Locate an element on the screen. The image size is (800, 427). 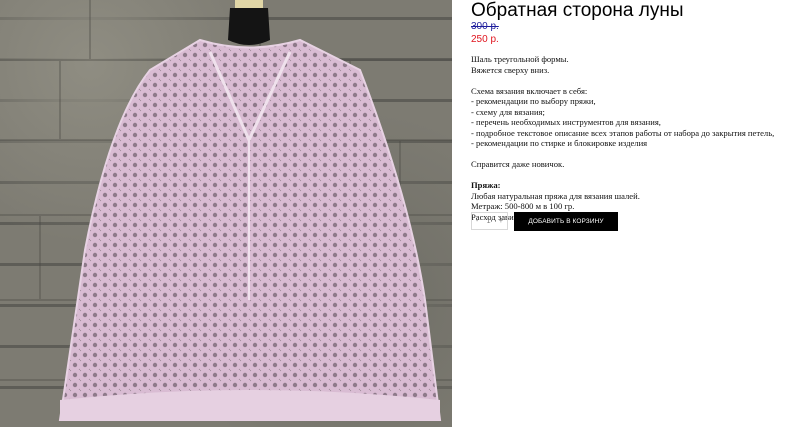
quantity-decrease-button: - is located at coordinates (477, 221).